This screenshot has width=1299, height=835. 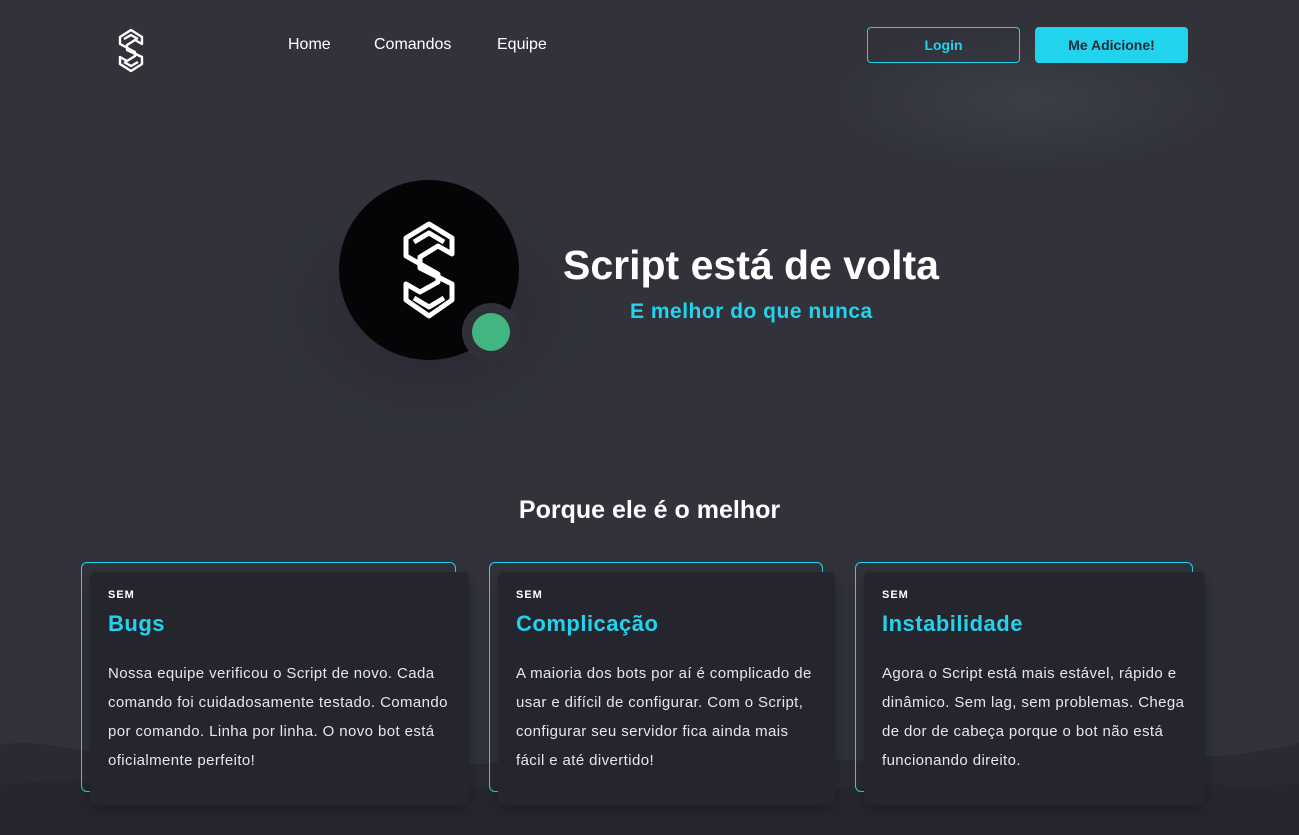 I want to click on login-button: Login, so click(x=943, y=45).